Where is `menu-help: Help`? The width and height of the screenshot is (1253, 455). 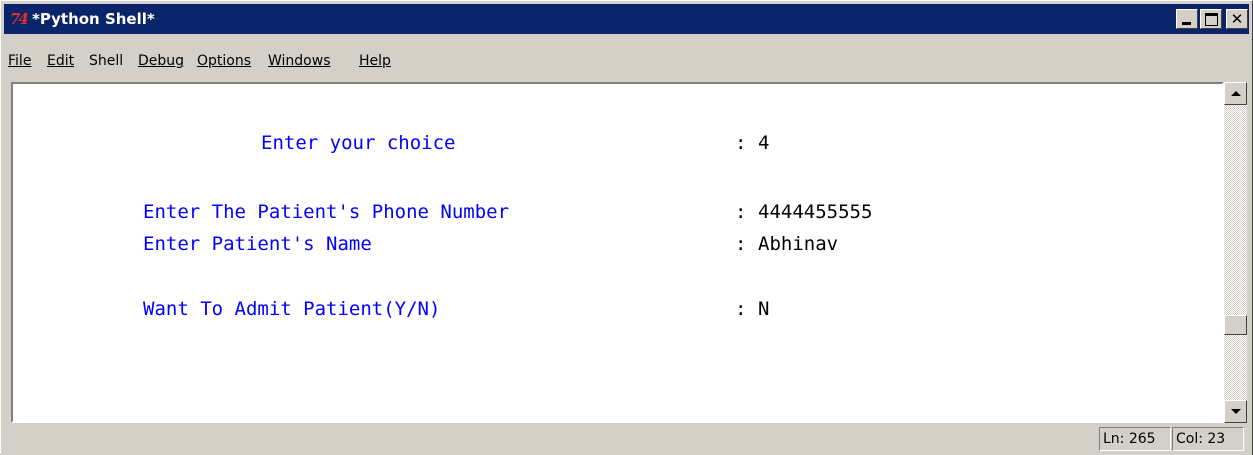
menu-help: Help is located at coordinates (375, 61).